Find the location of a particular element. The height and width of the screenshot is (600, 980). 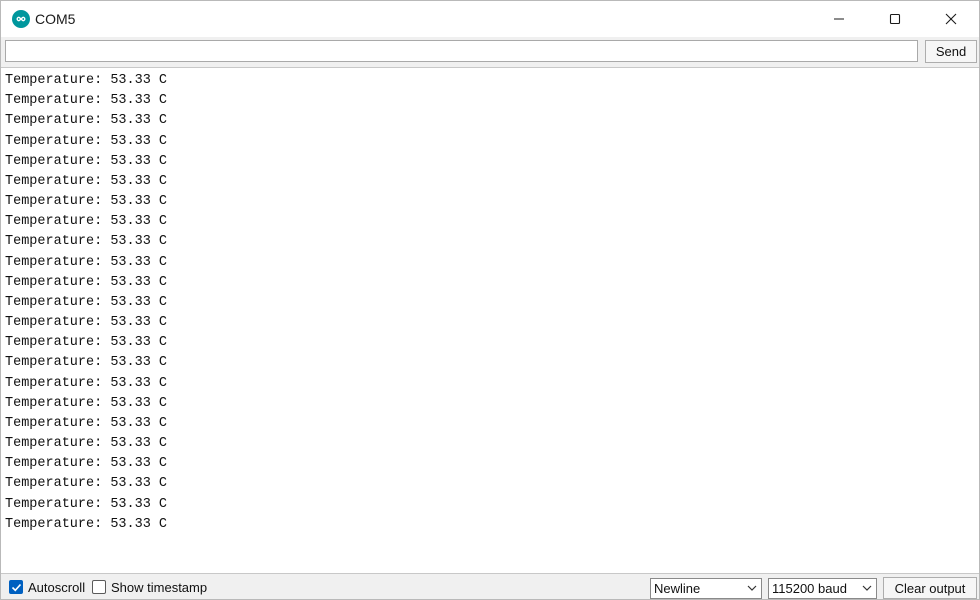

maximize-button is located at coordinates (895, 19).